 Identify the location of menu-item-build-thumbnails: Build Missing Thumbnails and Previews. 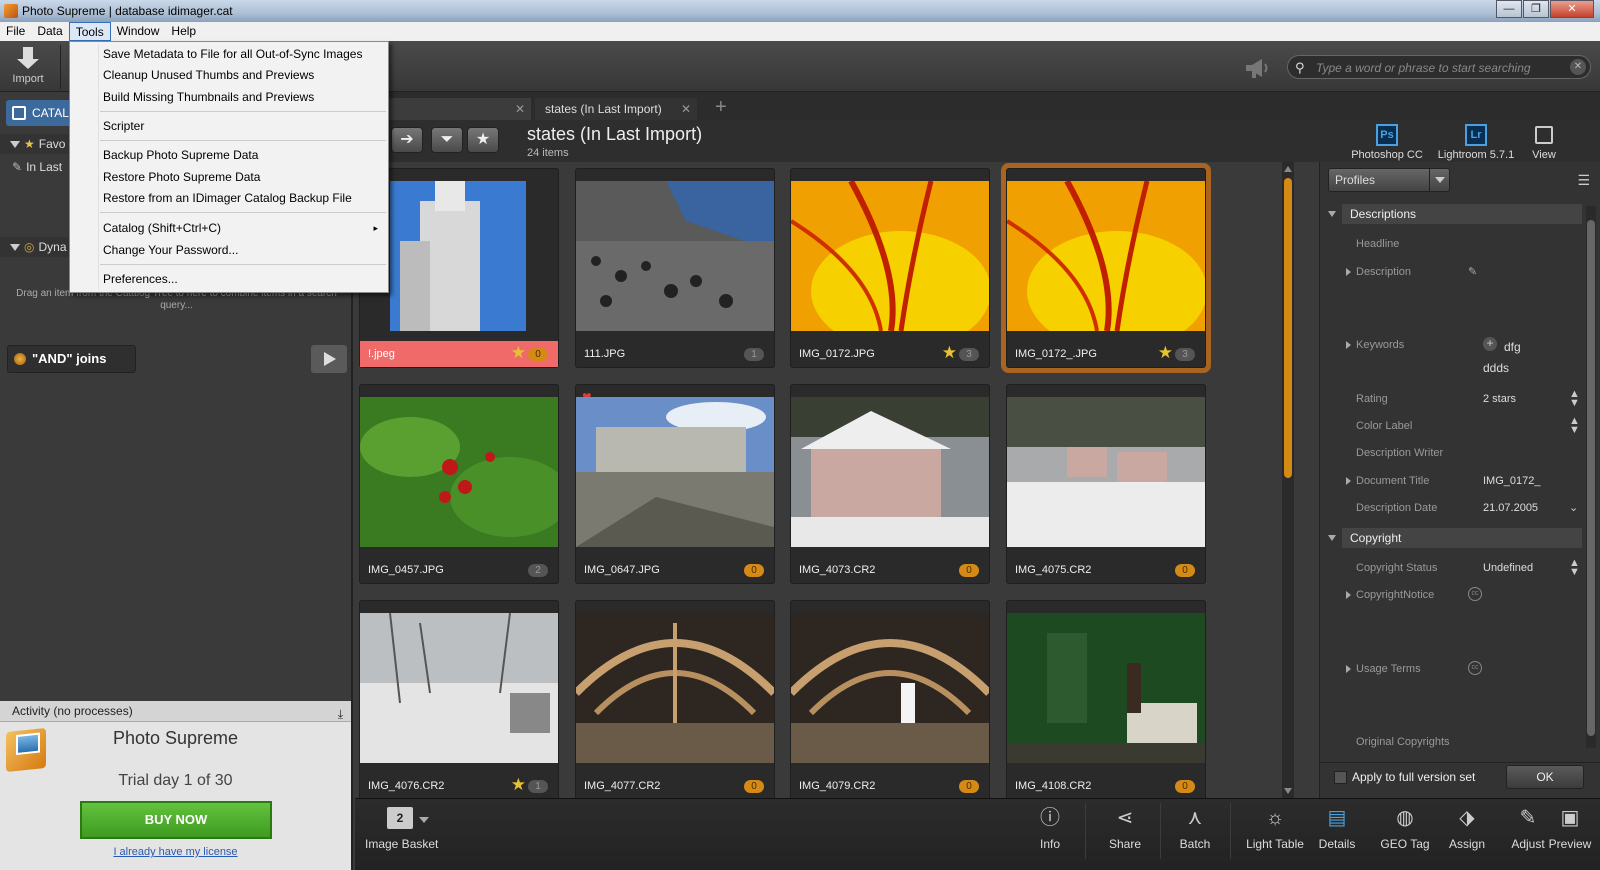
(229, 97).